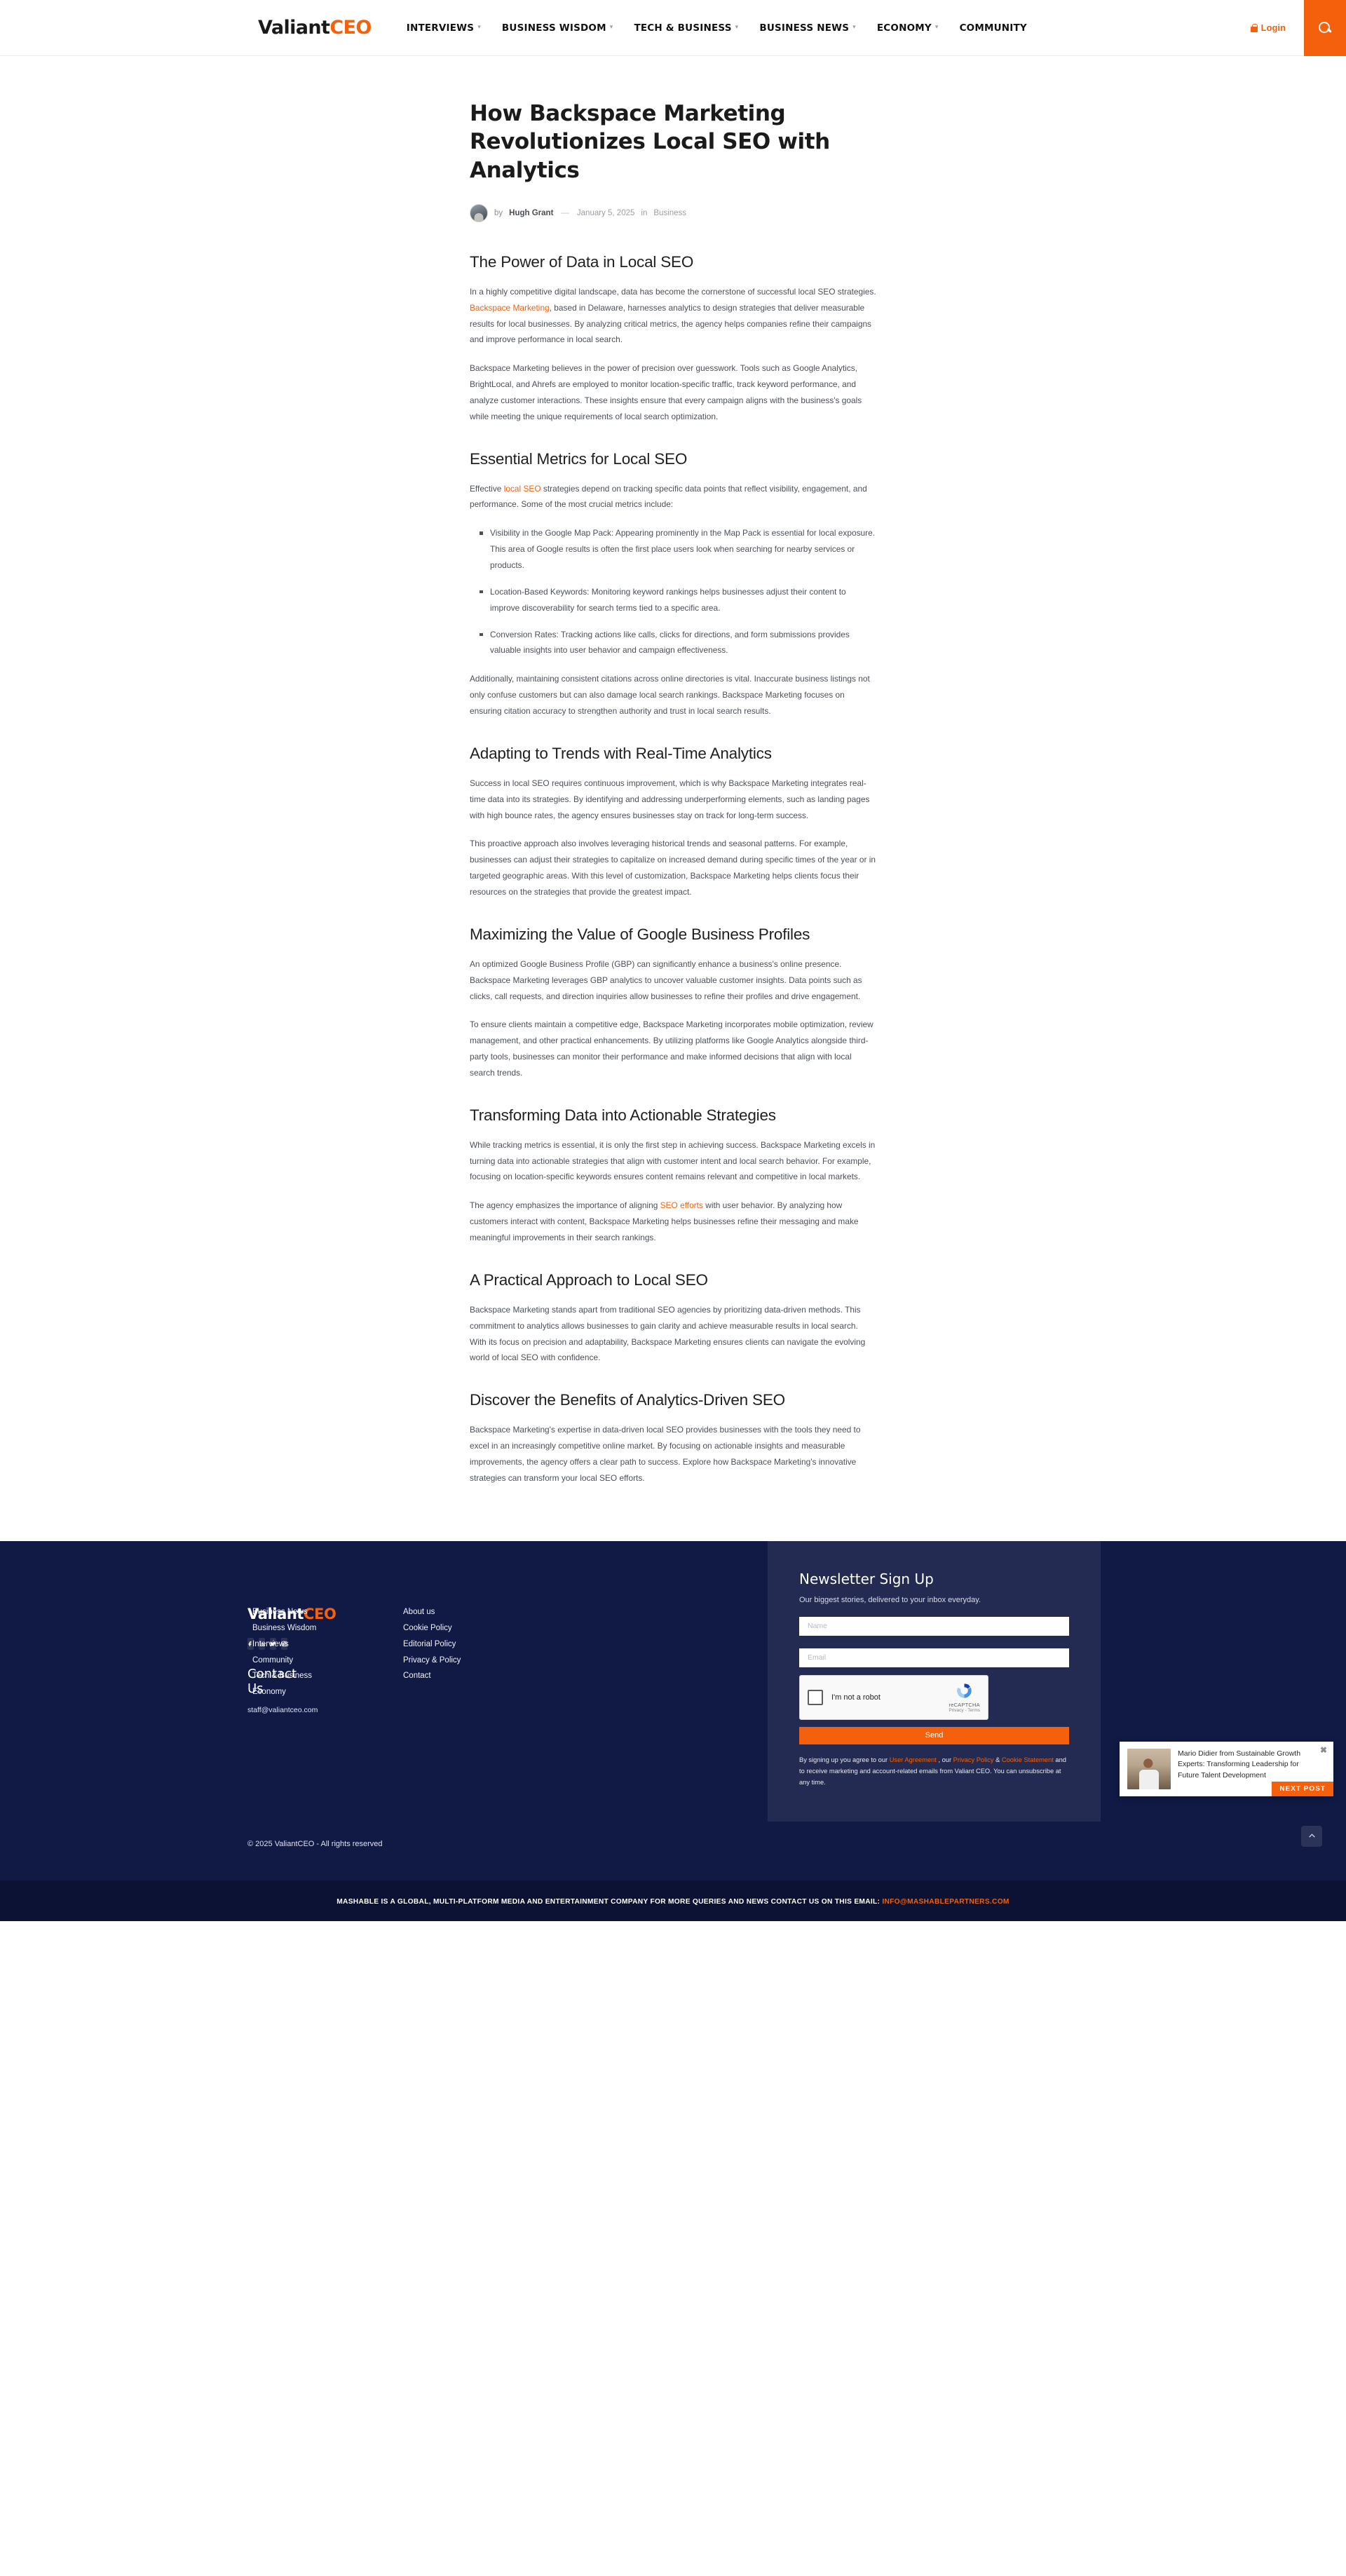  I want to click on social-links, so click(267, 1643).